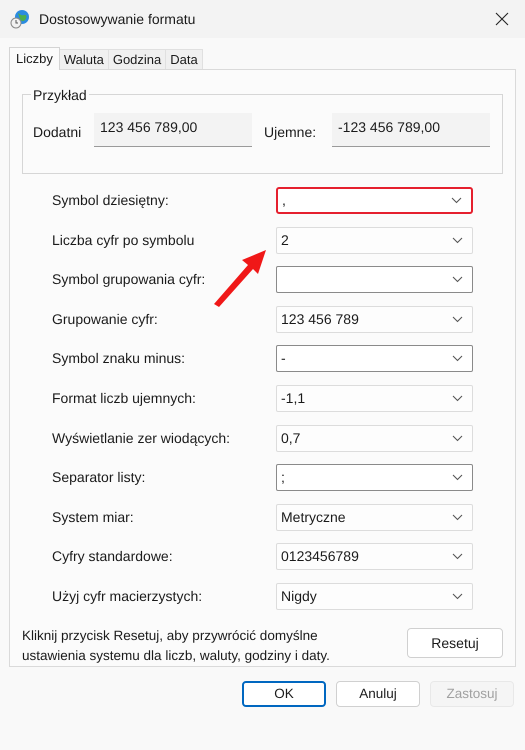 Image resolution: width=525 pixels, height=750 pixels. Describe the element at coordinates (173, 130) in the screenshot. I see `positive-value-field: 123 456 789,00` at that location.